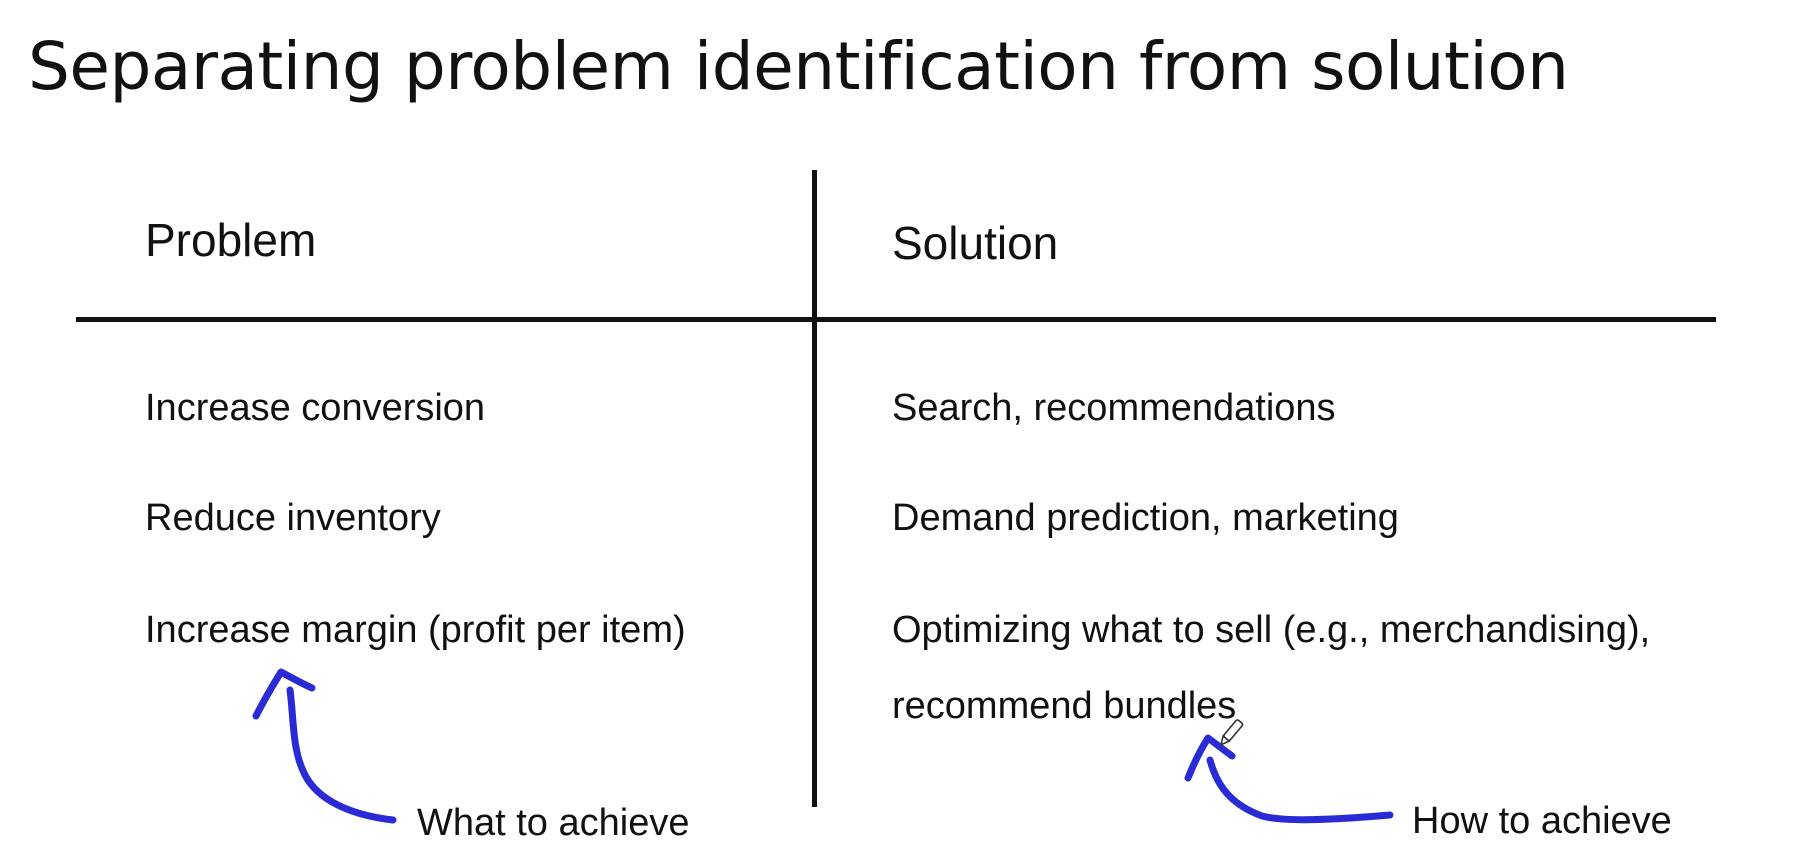  Describe the element at coordinates (1064, 706) in the screenshot. I see `solution-row-3-line-2: recommend bundles` at that location.